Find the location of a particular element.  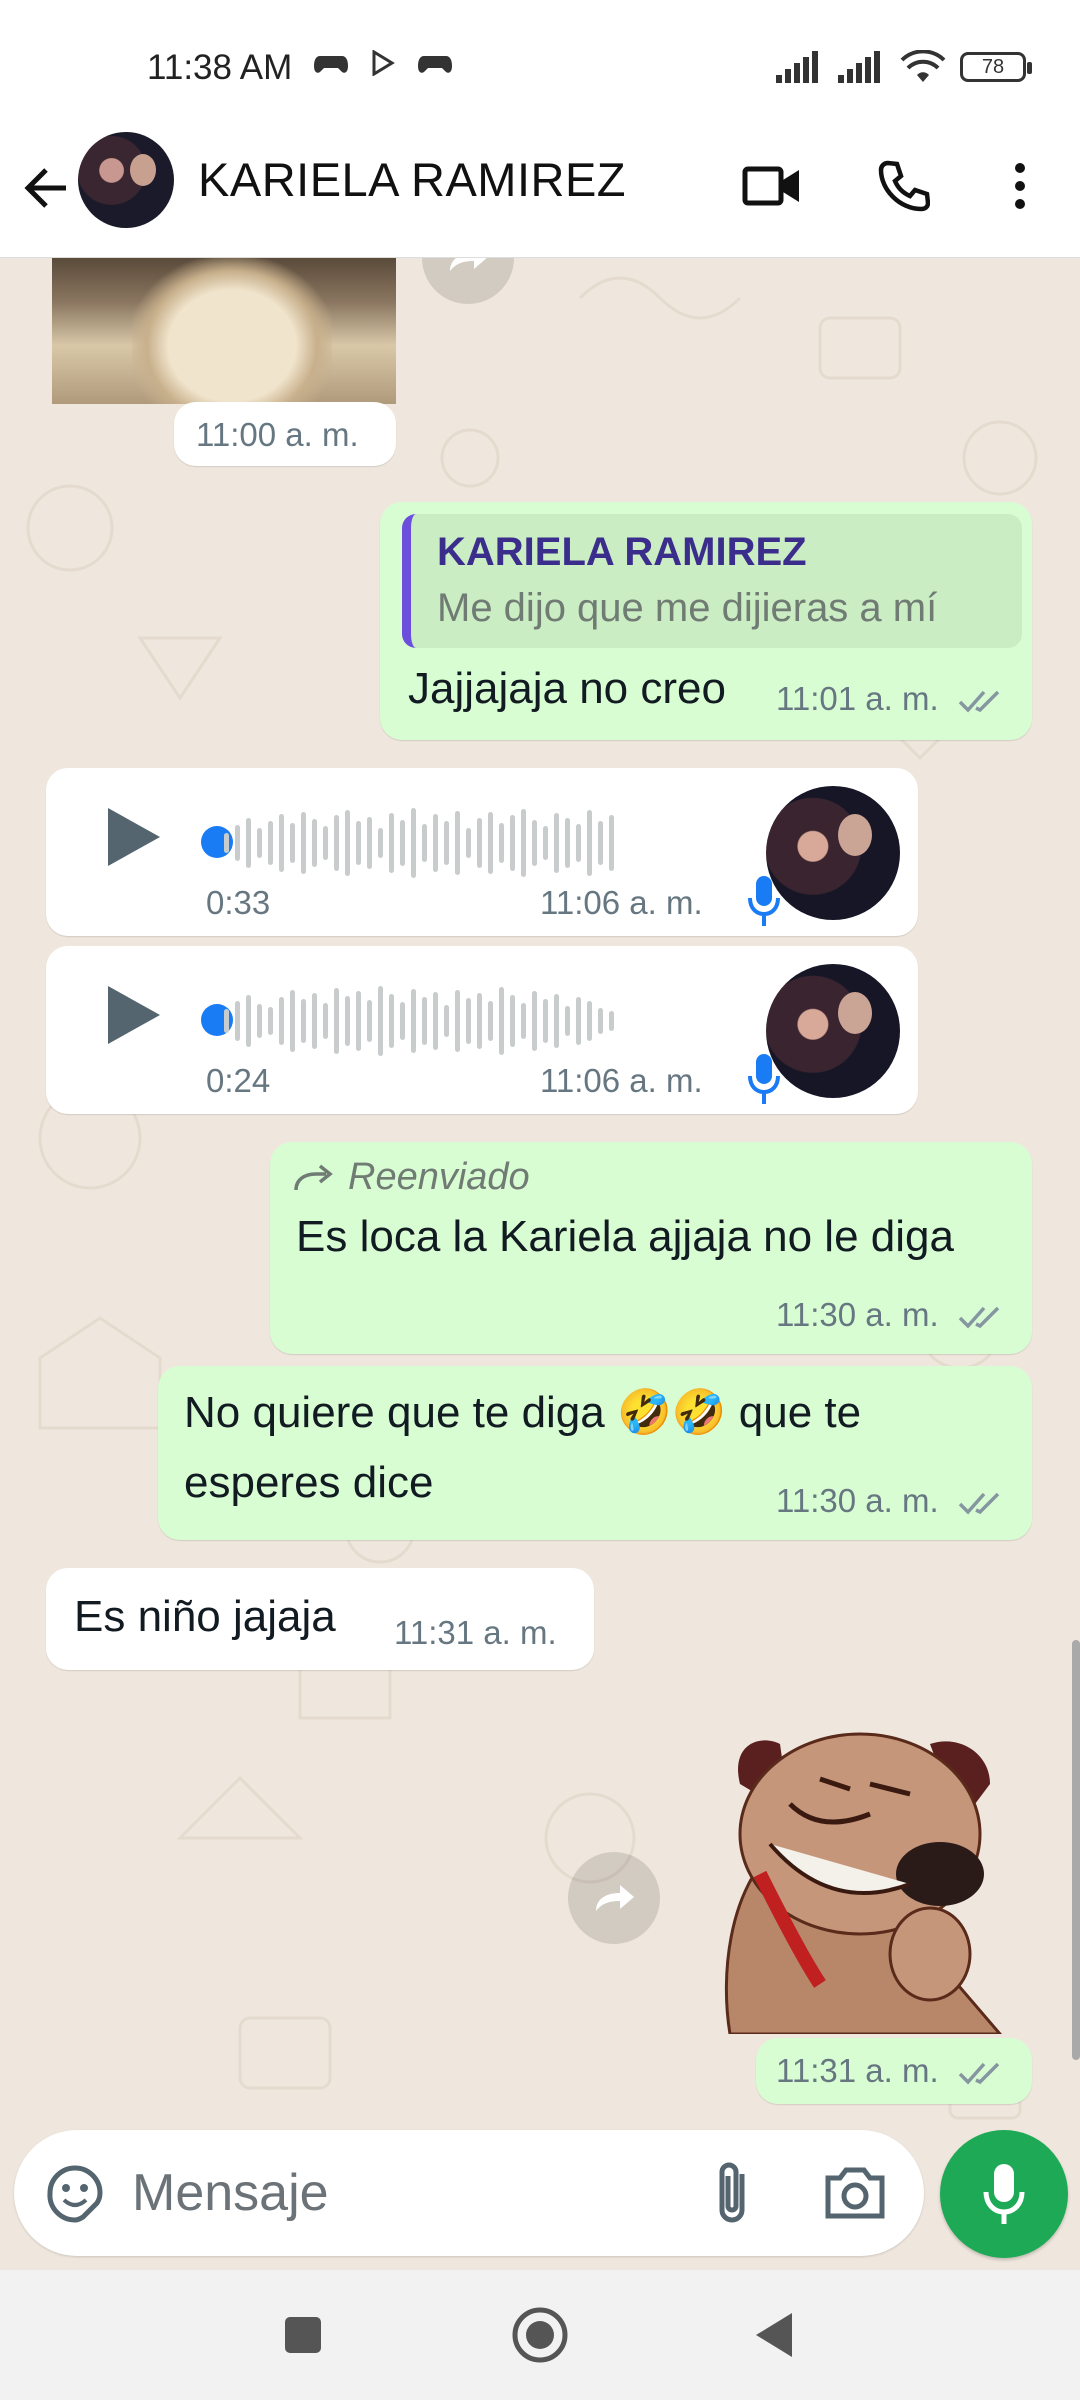

home-button is located at coordinates (540, 2335).